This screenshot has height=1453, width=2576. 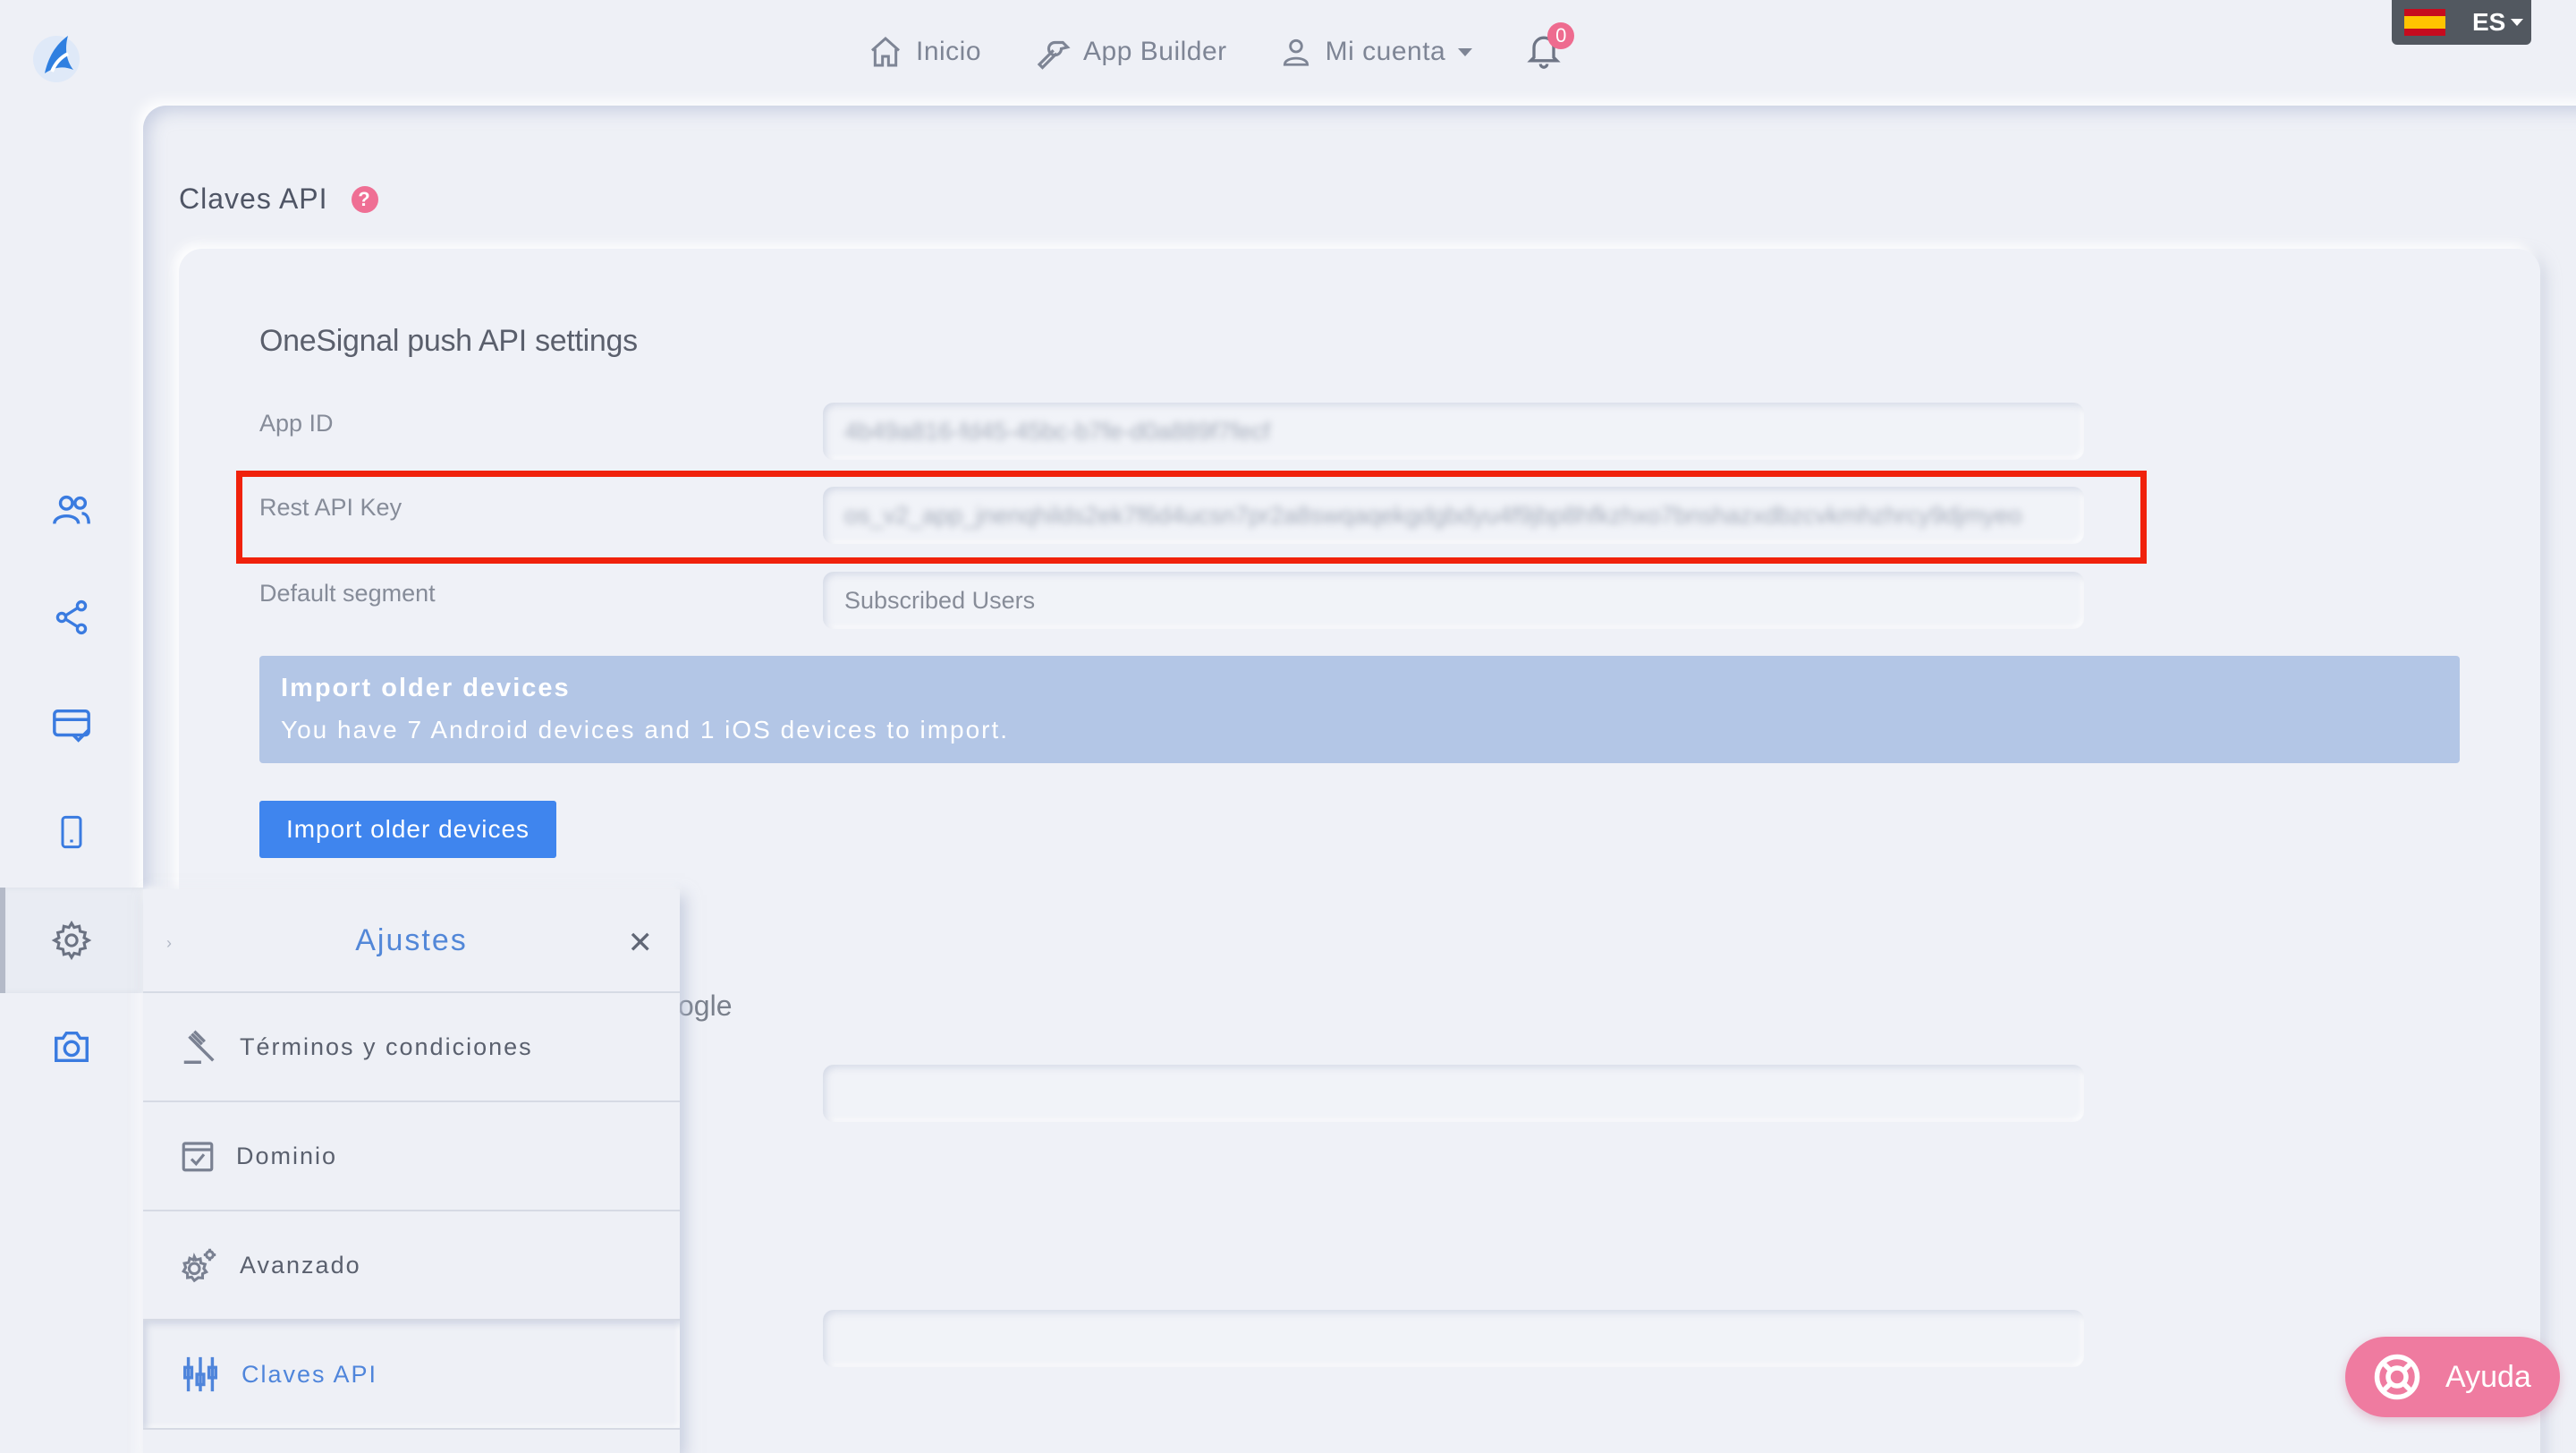 I want to click on sidebar-item-mobile, so click(x=71, y=832).